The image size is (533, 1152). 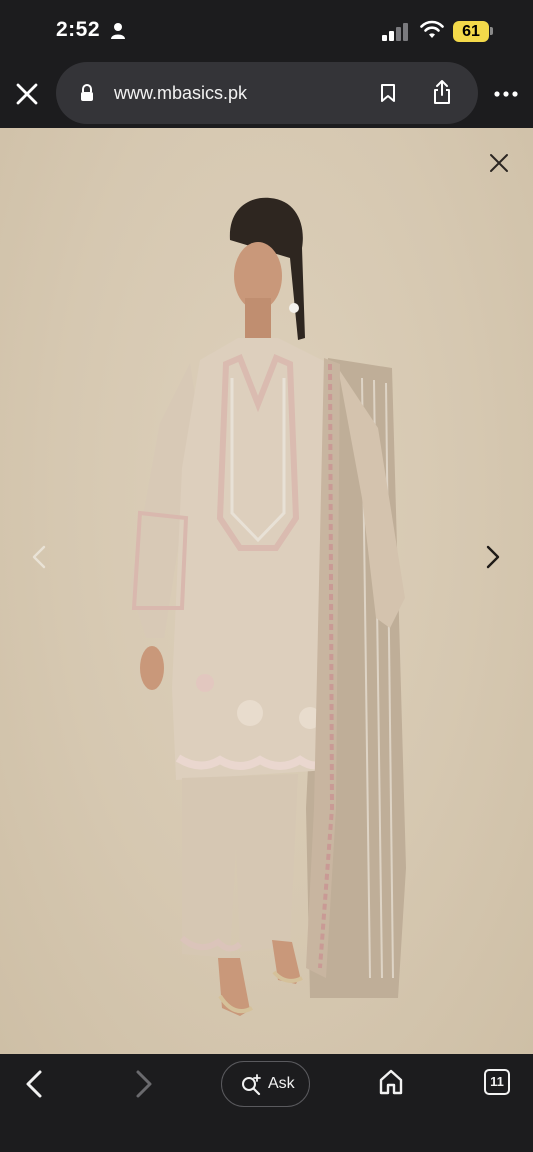 I want to click on address-bar: www.mbasics.pk, so click(x=267, y=93).